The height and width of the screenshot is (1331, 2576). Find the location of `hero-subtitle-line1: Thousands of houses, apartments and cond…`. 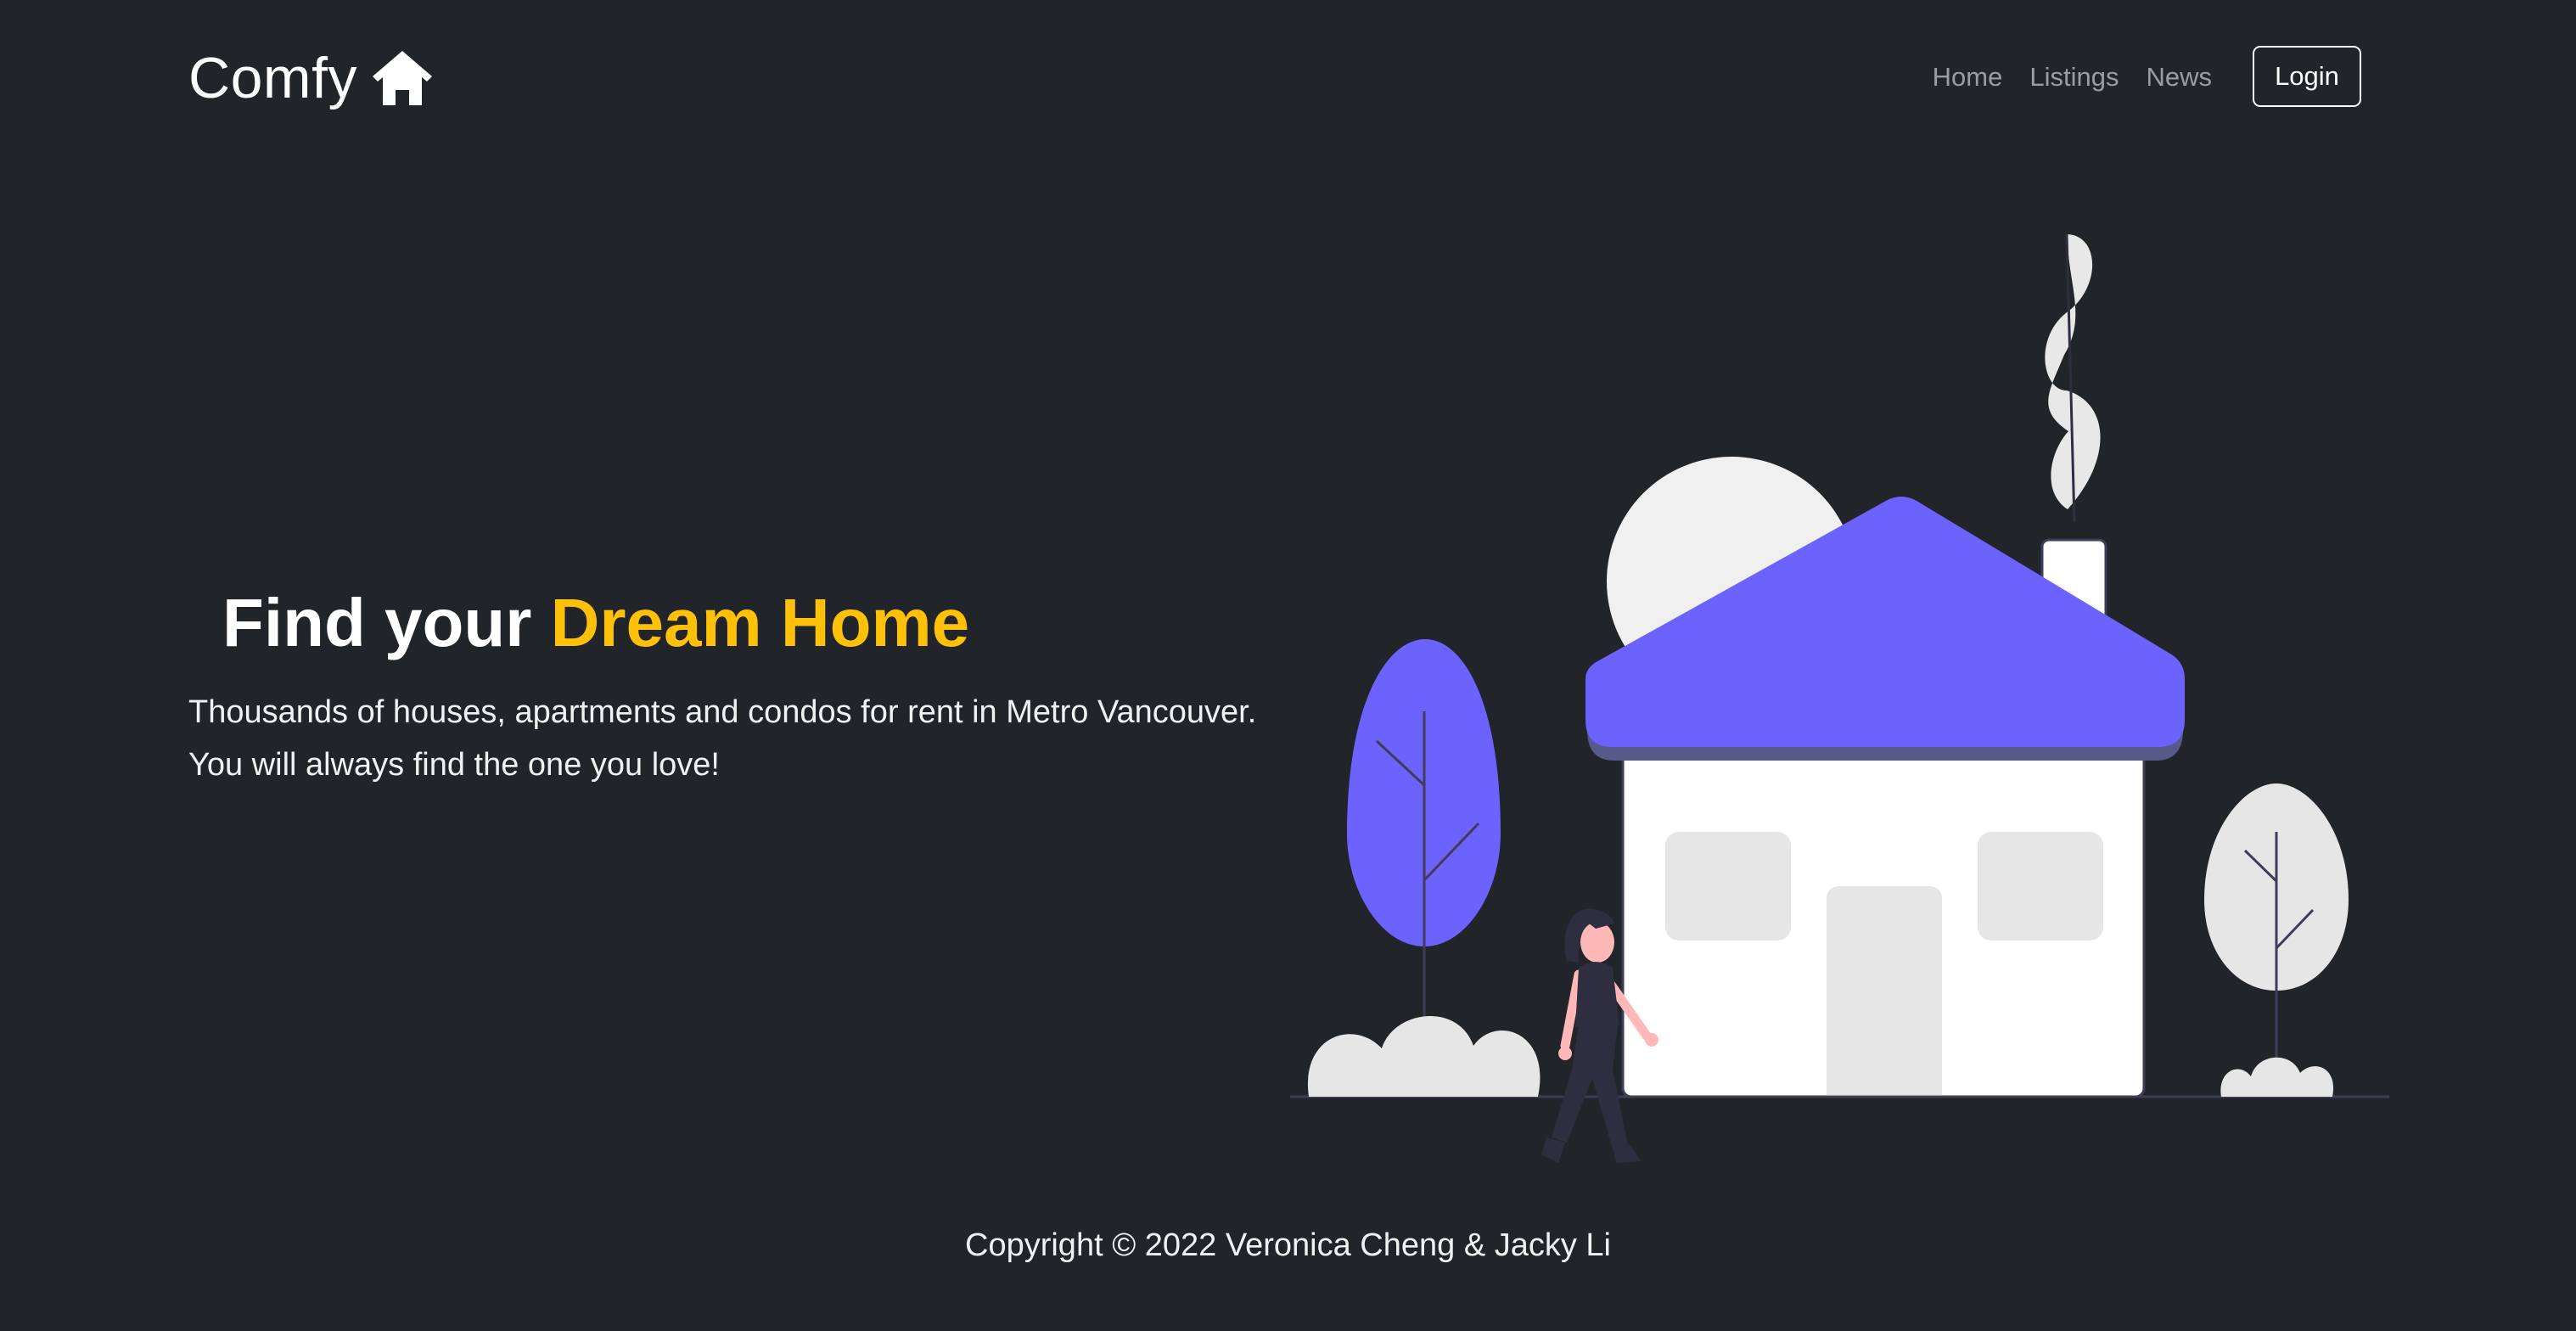

hero-subtitle-line1: Thousands of houses, apartments and cond… is located at coordinates (722, 712).